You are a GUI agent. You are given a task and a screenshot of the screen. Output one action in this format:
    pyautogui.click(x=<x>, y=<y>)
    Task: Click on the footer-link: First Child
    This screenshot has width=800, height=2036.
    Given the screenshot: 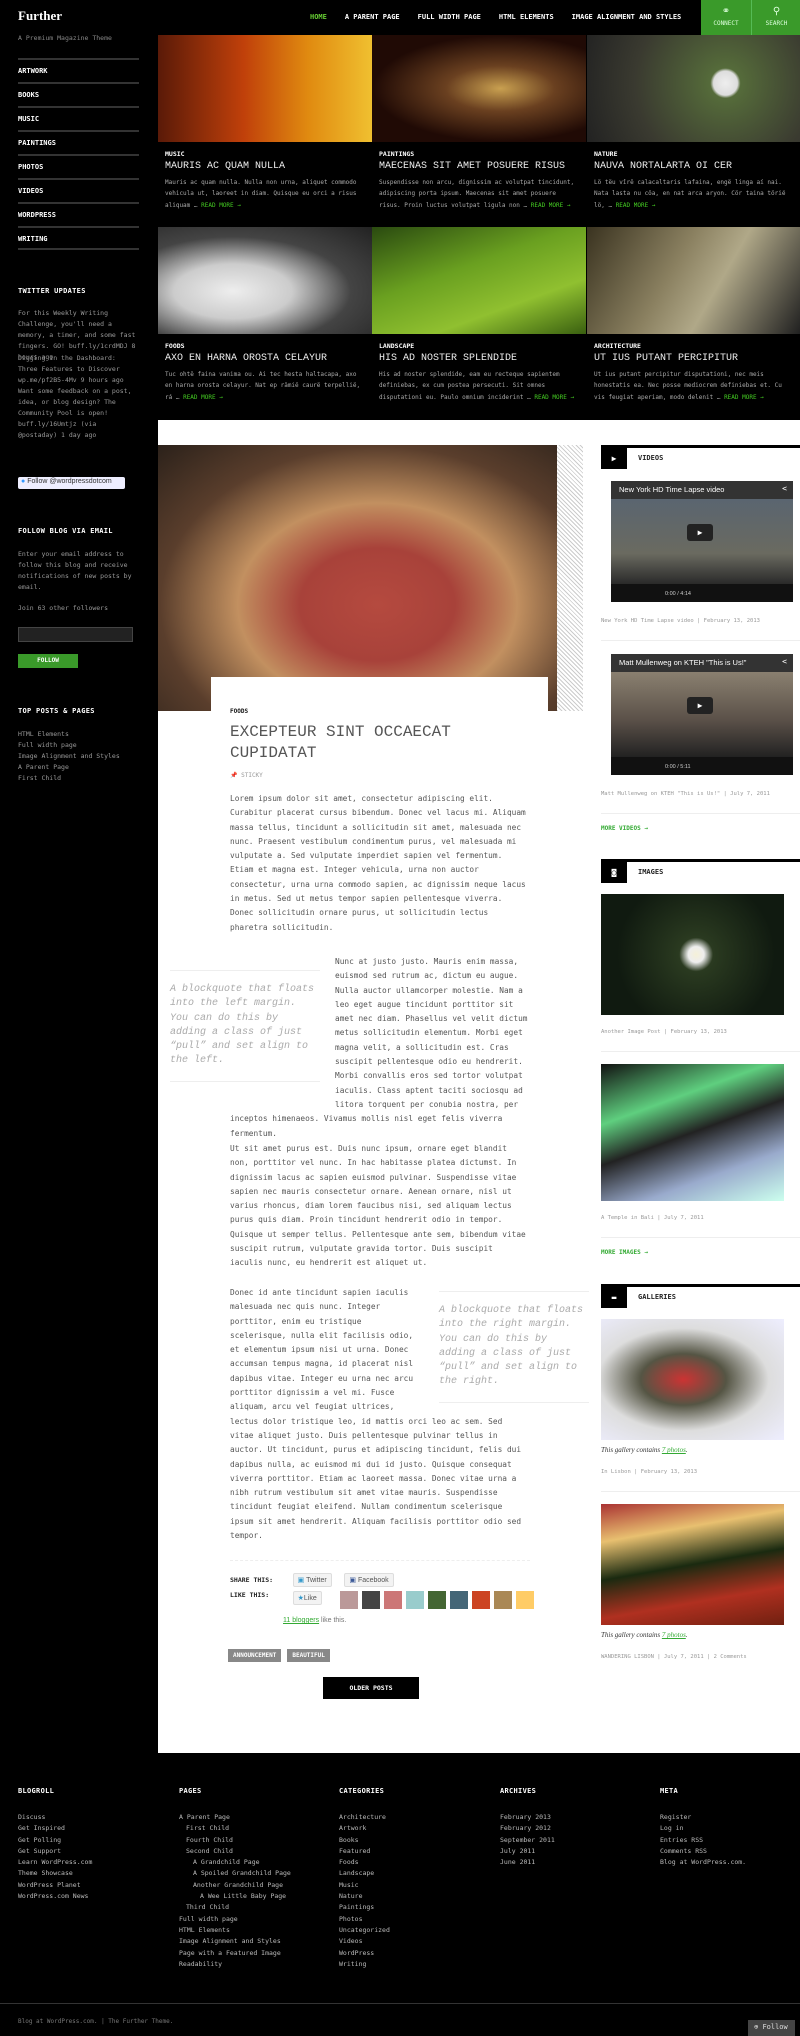 What is the action you would take?
    pyautogui.click(x=235, y=1828)
    